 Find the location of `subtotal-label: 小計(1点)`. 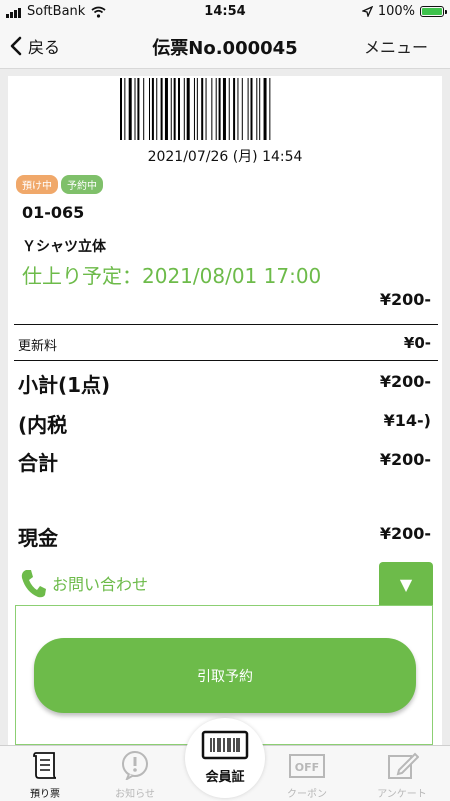

subtotal-label: 小計(1点) is located at coordinates (64, 385).